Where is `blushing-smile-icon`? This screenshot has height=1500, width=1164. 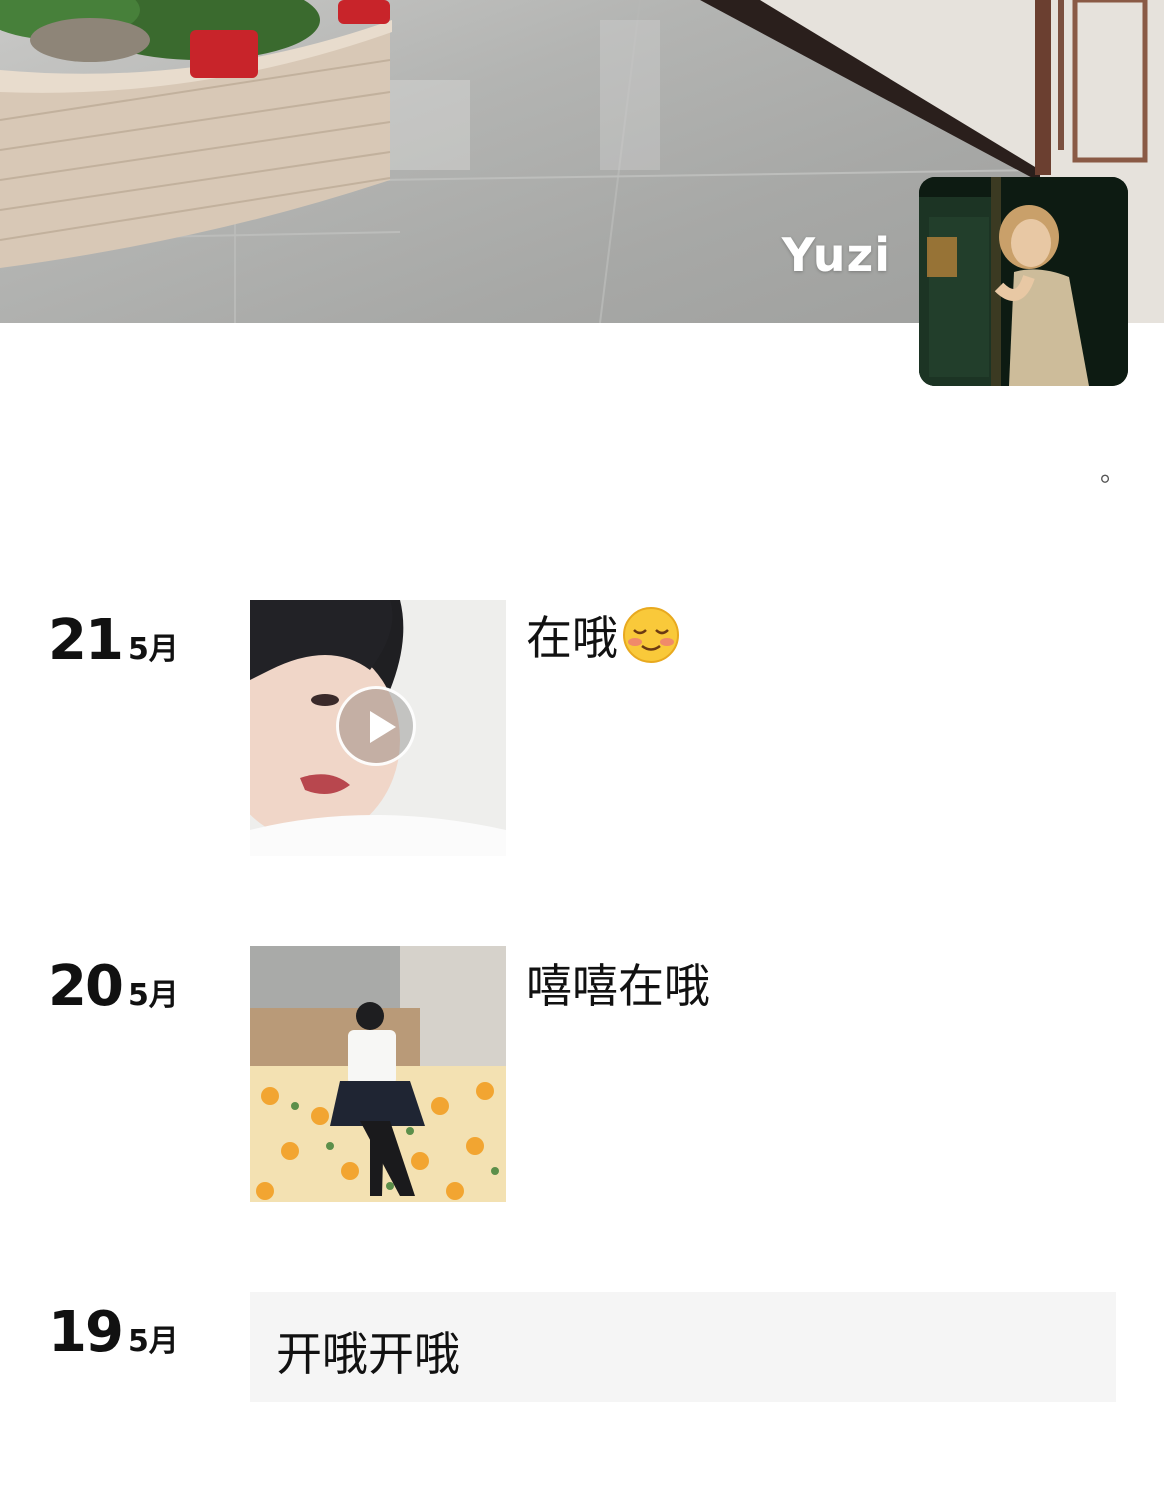
blushing-smile-icon is located at coordinates (651, 635).